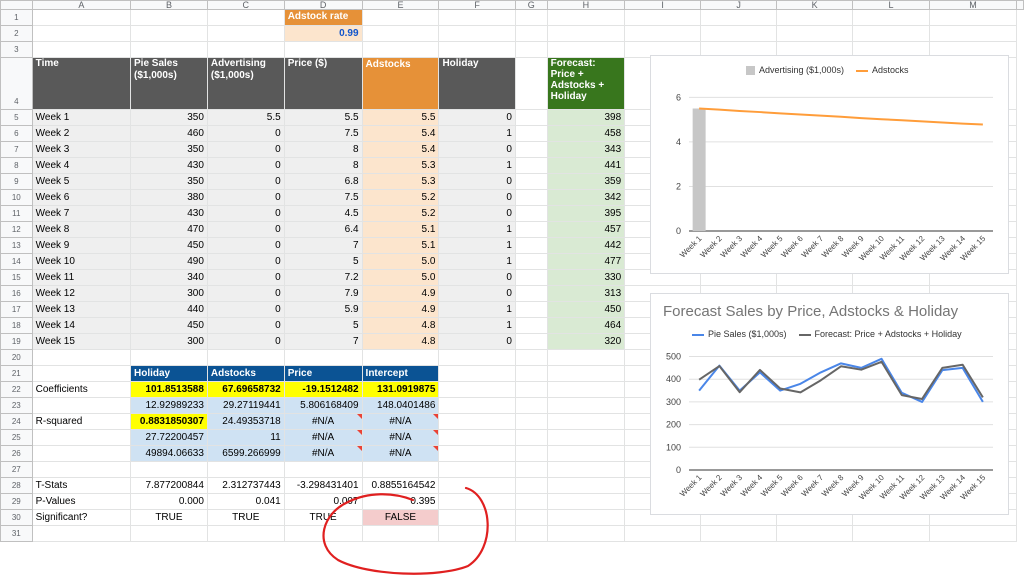 The height and width of the screenshot is (579, 1024). I want to click on regression-label: R-squared, so click(81, 421).